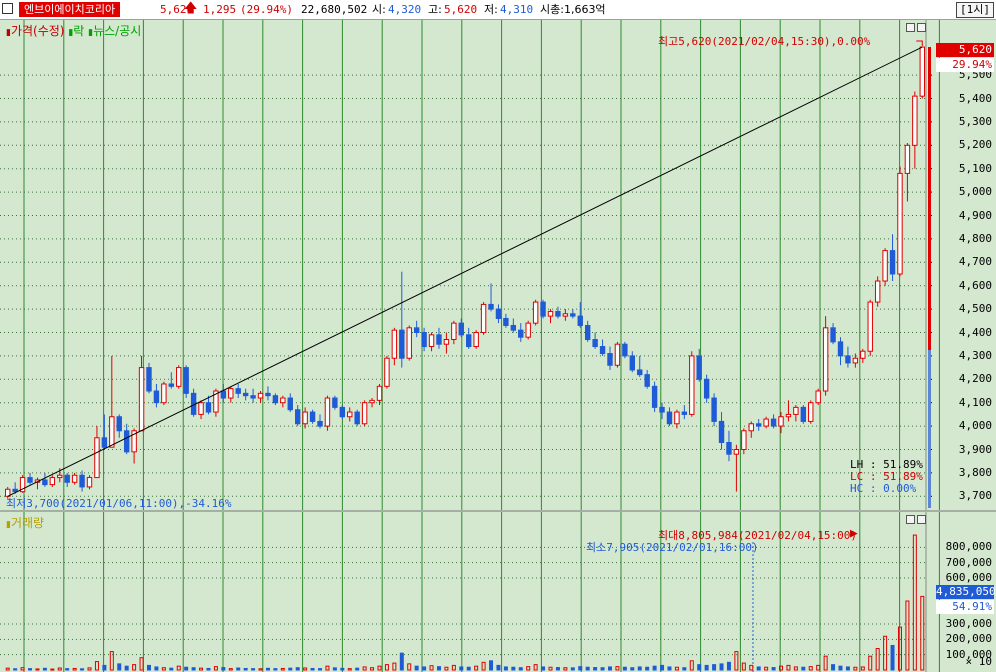  I want to click on min-volume-label: 최소7,905(2021/02/01,16:00), so click(672, 547).